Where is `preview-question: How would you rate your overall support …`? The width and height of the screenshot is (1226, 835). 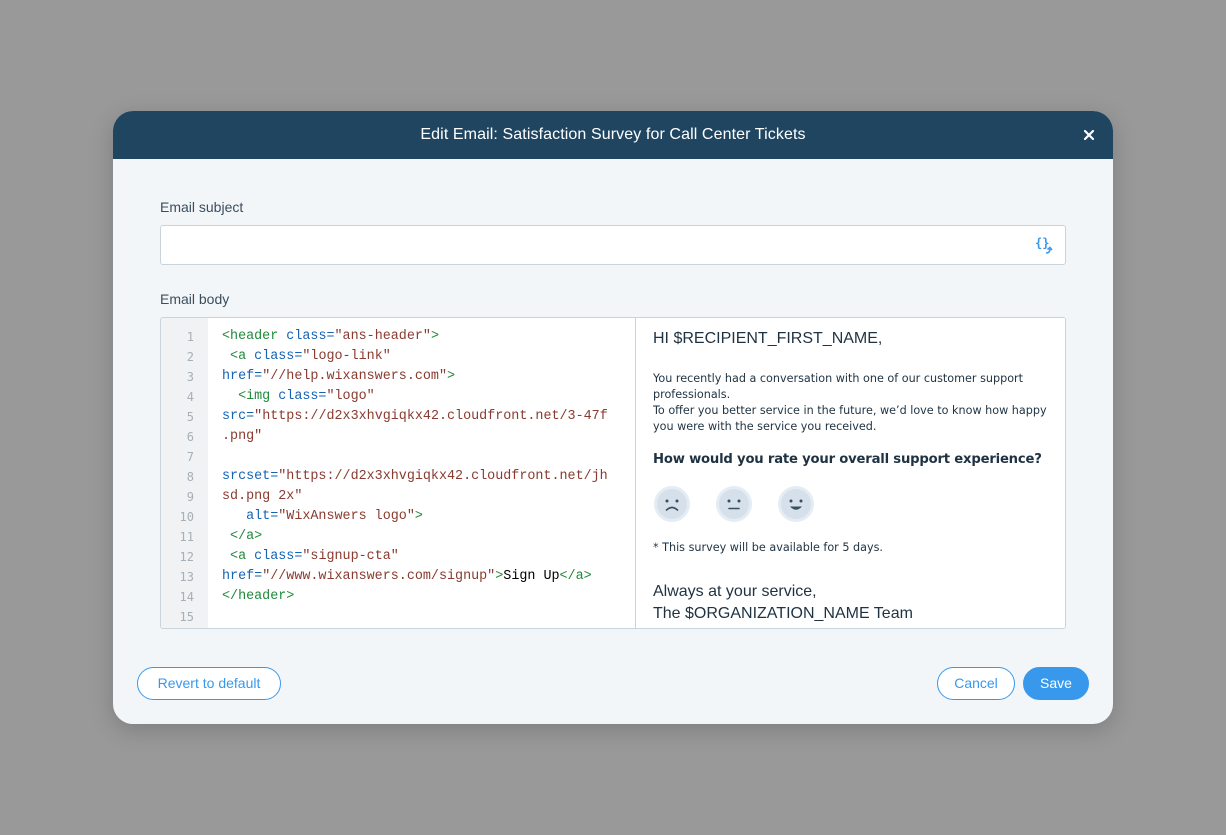 preview-question: How would you rate your overall support … is located at coordinates (847, 459).